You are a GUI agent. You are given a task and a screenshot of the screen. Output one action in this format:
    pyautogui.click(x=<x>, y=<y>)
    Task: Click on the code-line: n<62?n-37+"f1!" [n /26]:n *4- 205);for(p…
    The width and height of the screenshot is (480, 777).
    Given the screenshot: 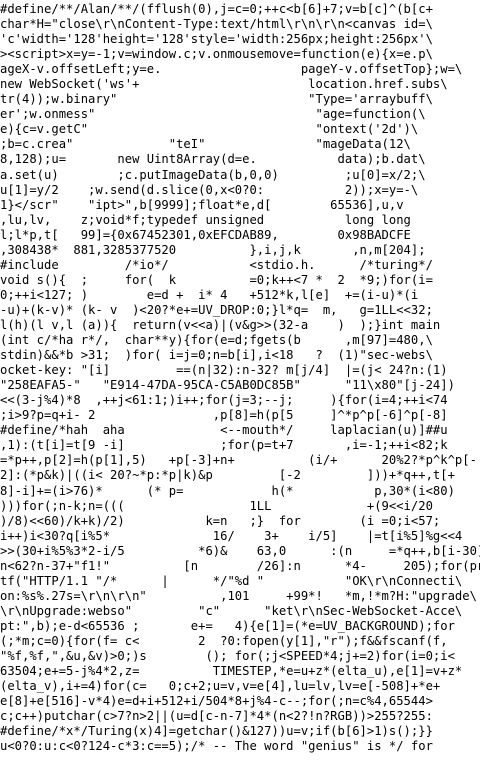 What is the action you would take?
    pyautogui.click(x=240, y=565)
    